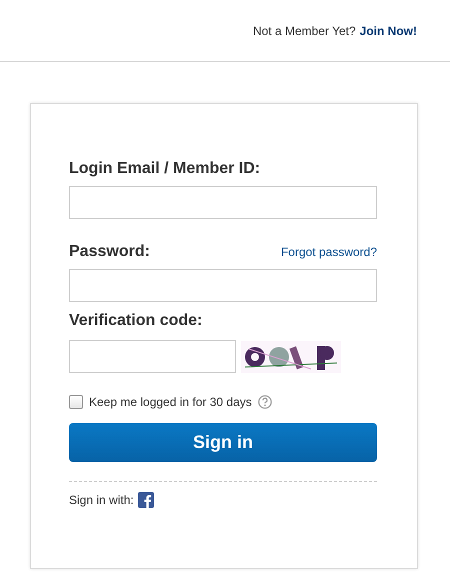  Describe the element at coordinates (136, 321) in the screenshot. I see `verification-label: Verification code:` at that location.